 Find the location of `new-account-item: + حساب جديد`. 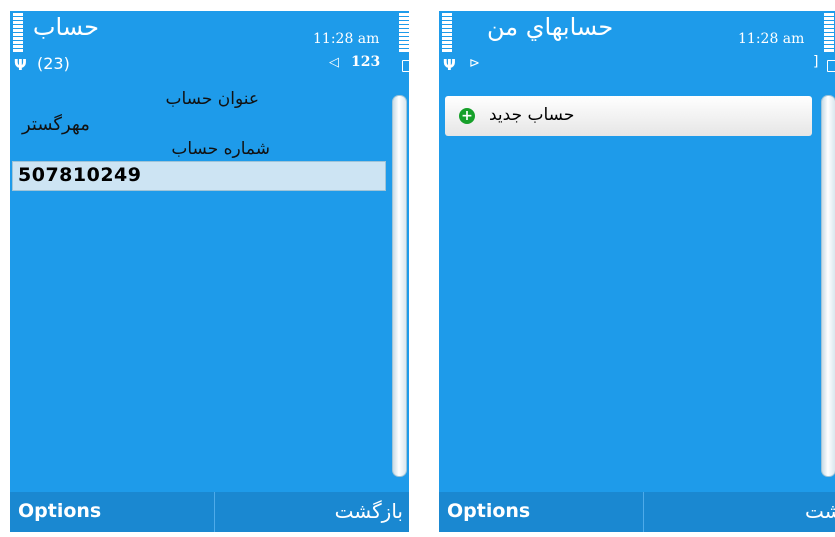

new-account-item: + حساب جديد is located at coordinates (628, 116).